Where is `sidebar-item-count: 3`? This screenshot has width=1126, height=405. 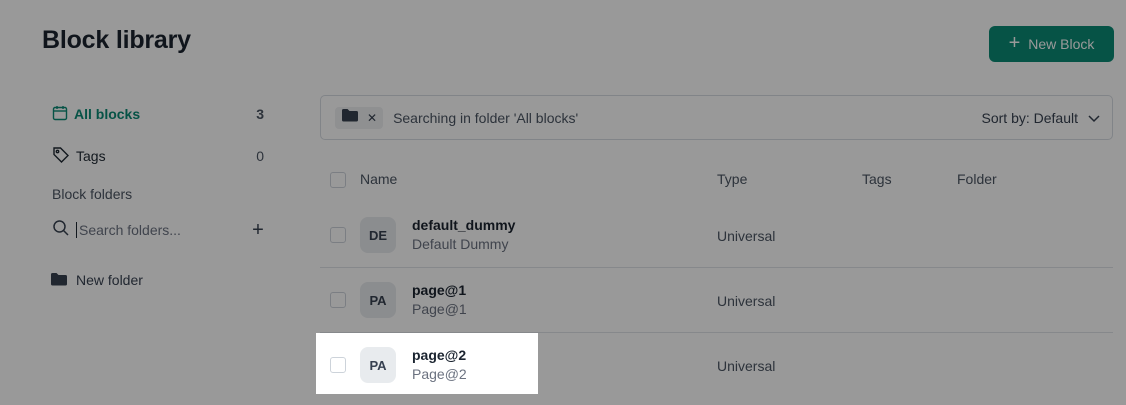 sidebar-item-count: 3 is located at coordinates (260, 114).